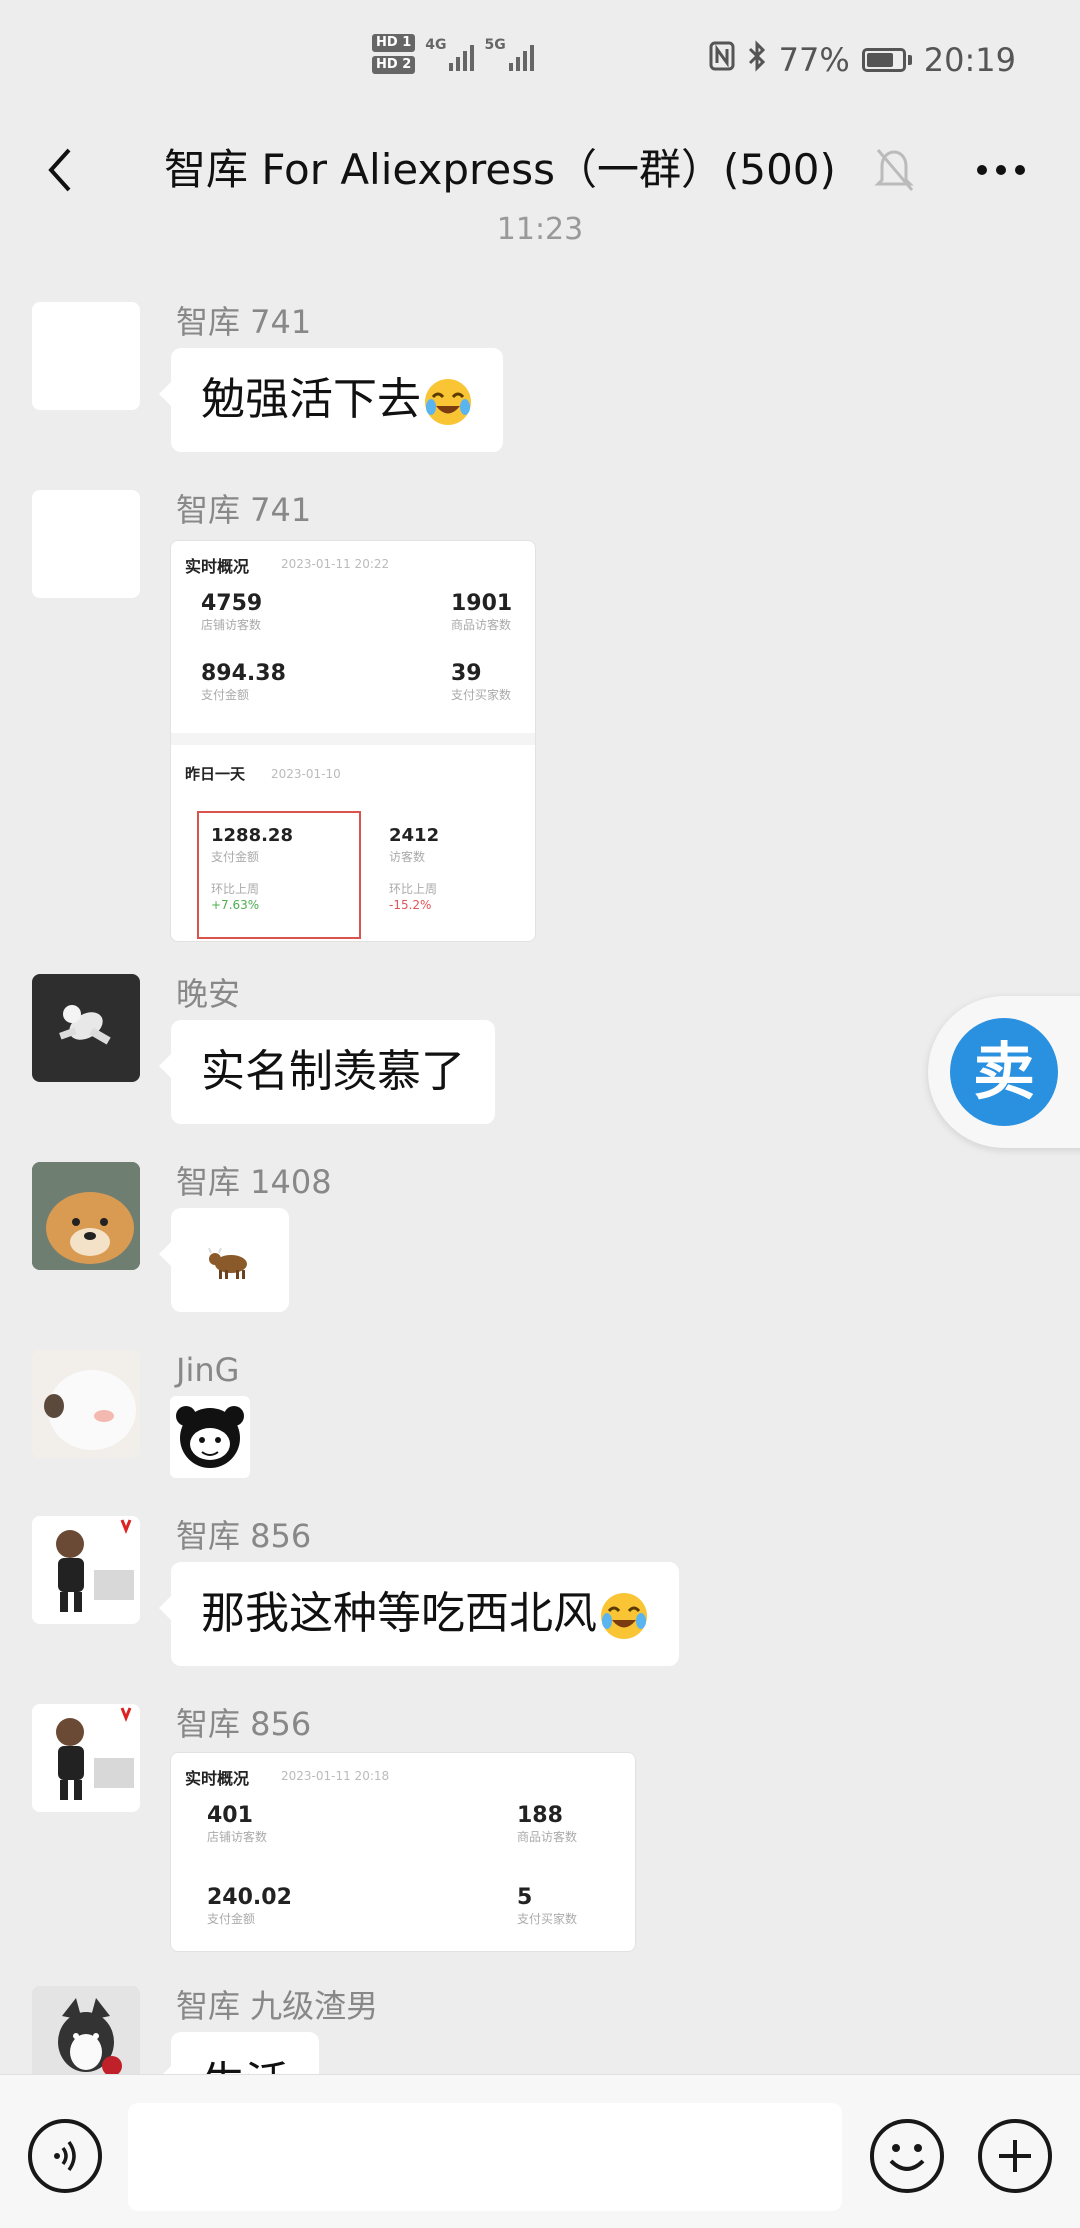 The image size is (1080, 2228). I want to click on stat-item: 2412 访客数 环比上周 -15.2%, so click(414, 868).